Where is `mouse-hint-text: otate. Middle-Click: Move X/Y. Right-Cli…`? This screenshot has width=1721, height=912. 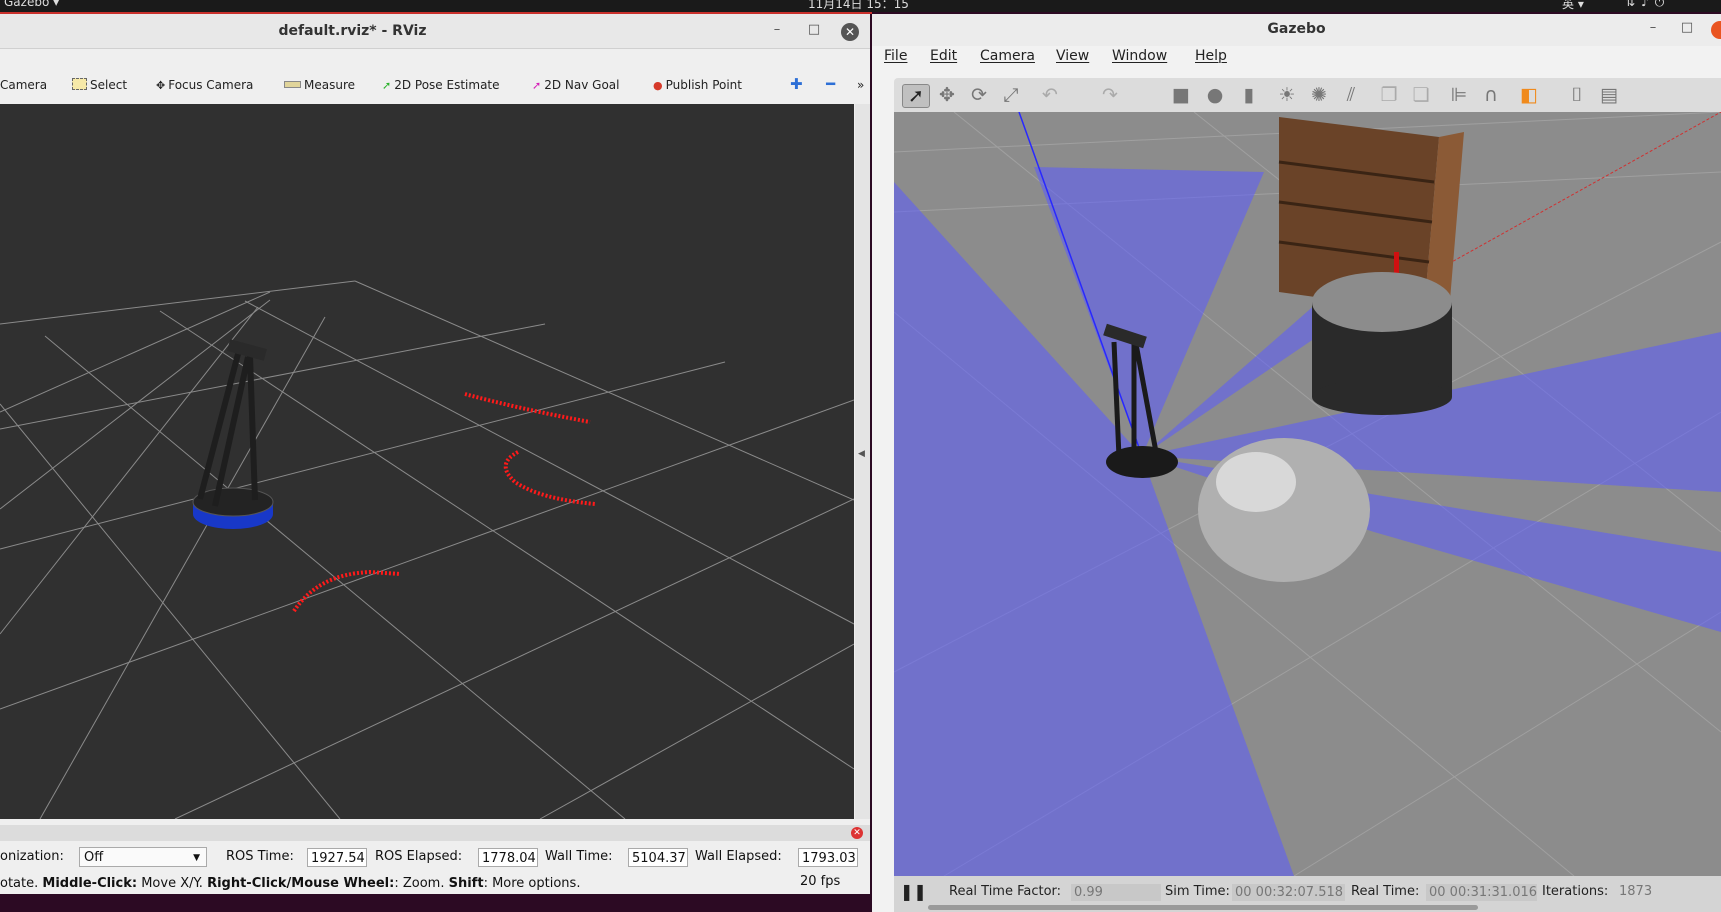
mouse-hint-text: otate. Middle-Click: Move X/Y. Right-Cli… is located at coordinates (290, 883).